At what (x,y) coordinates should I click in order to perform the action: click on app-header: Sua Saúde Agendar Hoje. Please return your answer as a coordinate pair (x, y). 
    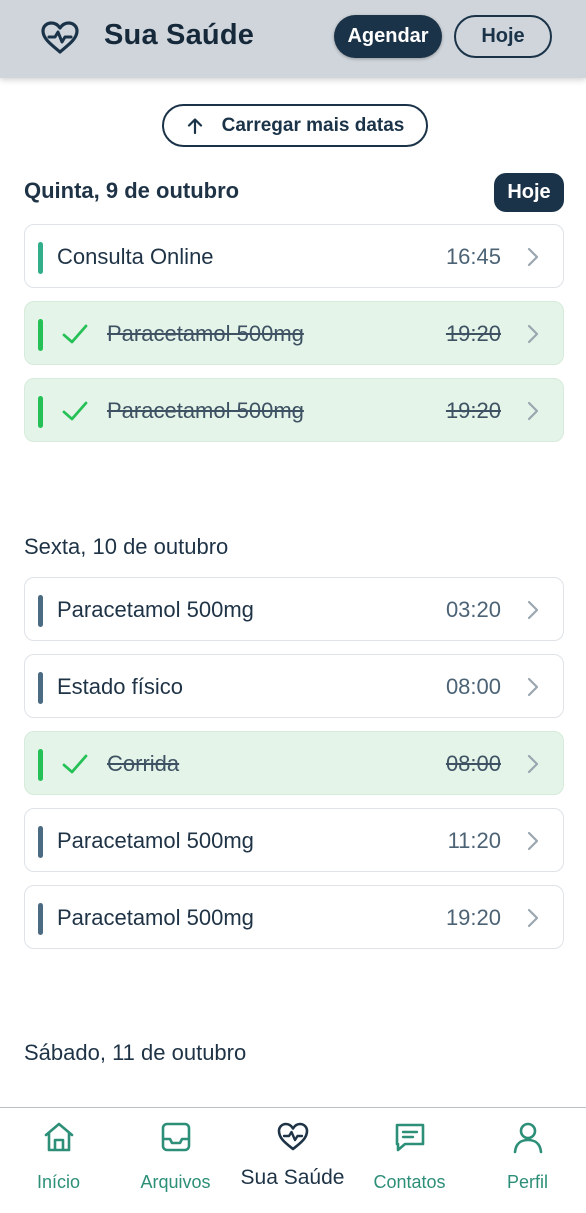
    Looking at the image, I should click on (293, 39).